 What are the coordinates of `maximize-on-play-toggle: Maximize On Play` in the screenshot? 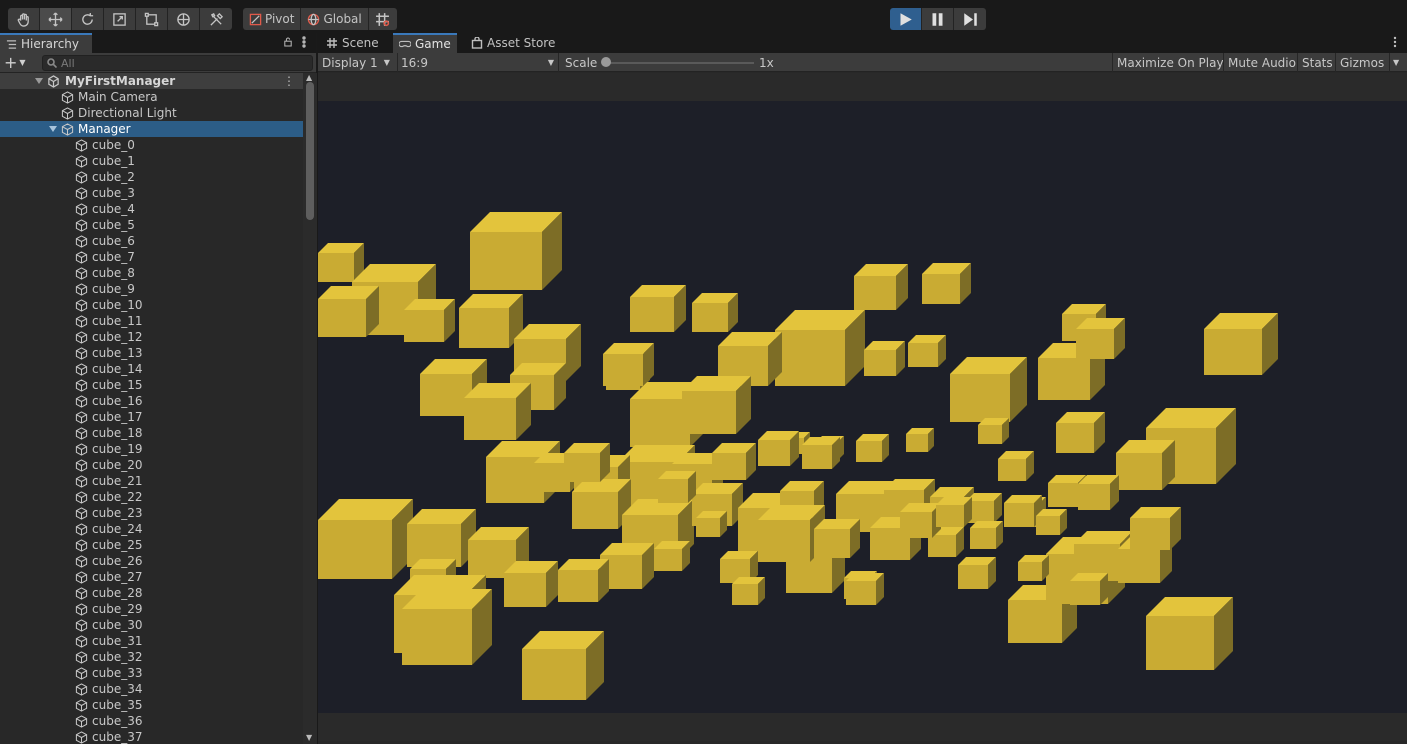 It's located at (1170, 62).